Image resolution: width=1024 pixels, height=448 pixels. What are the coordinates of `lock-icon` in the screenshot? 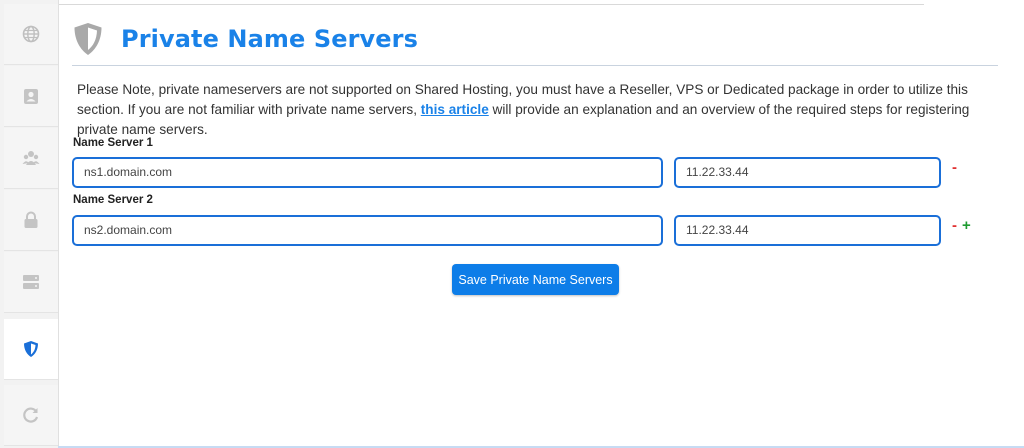 It's located at (31, 219).